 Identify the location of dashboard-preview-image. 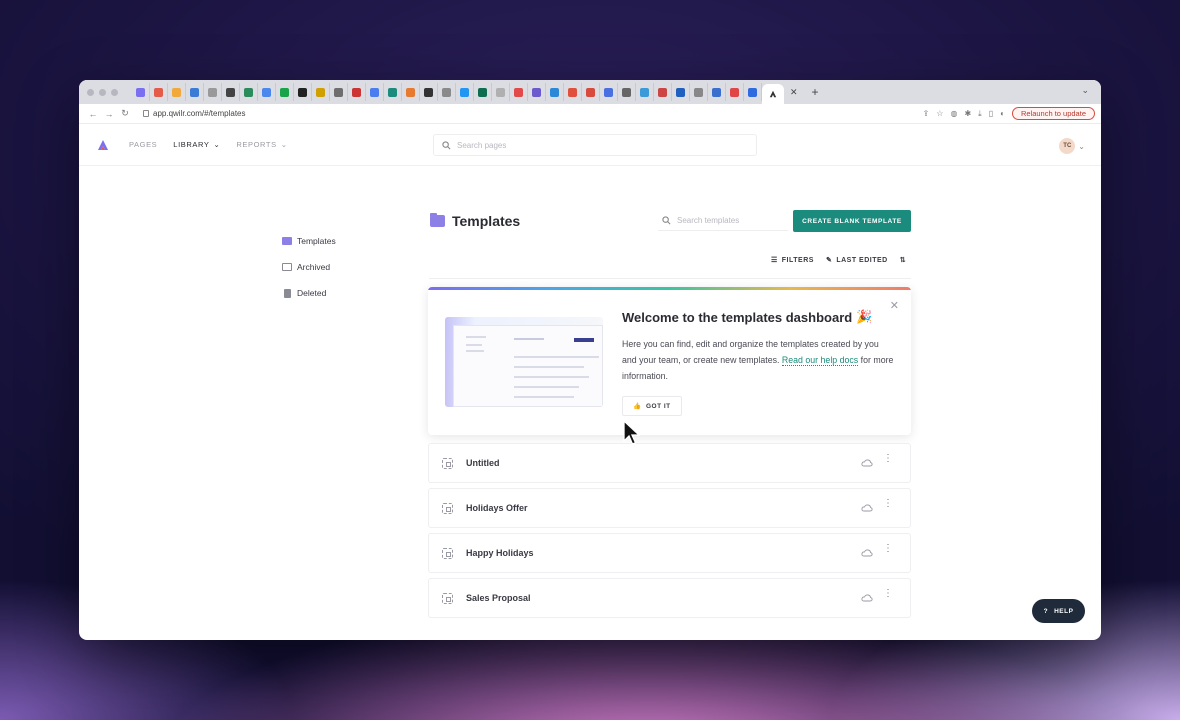
(524, 362).